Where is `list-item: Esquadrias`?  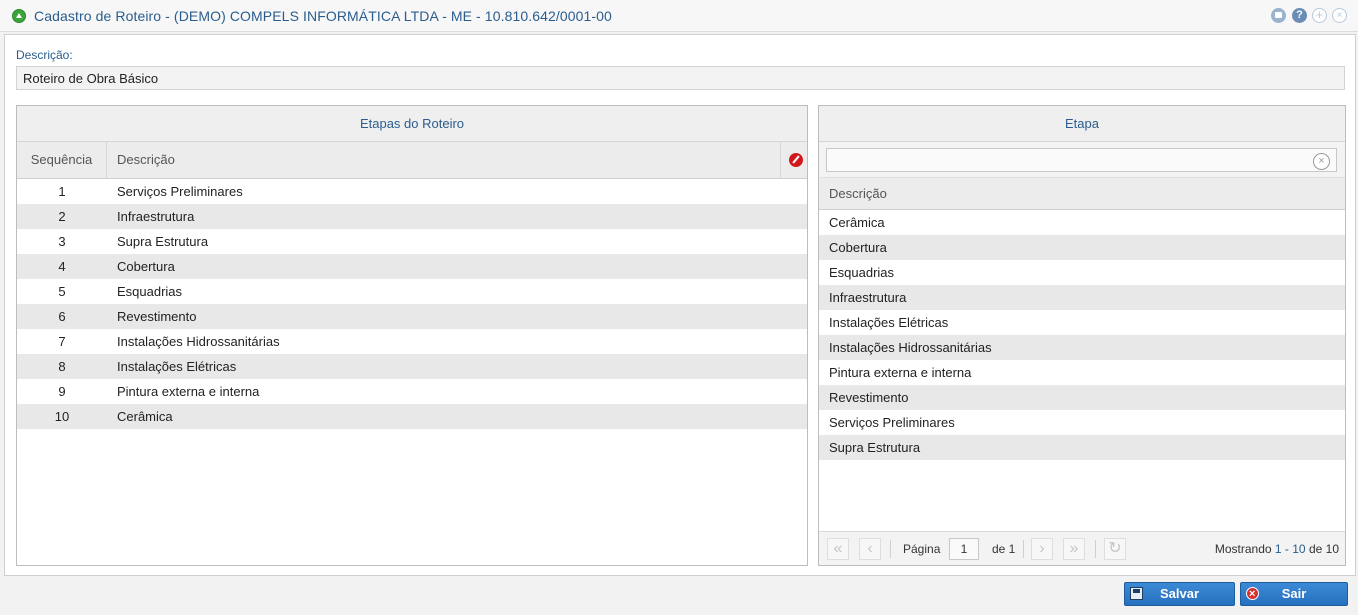
list-item: Esquadrias is located at coordinates (1082, 272).